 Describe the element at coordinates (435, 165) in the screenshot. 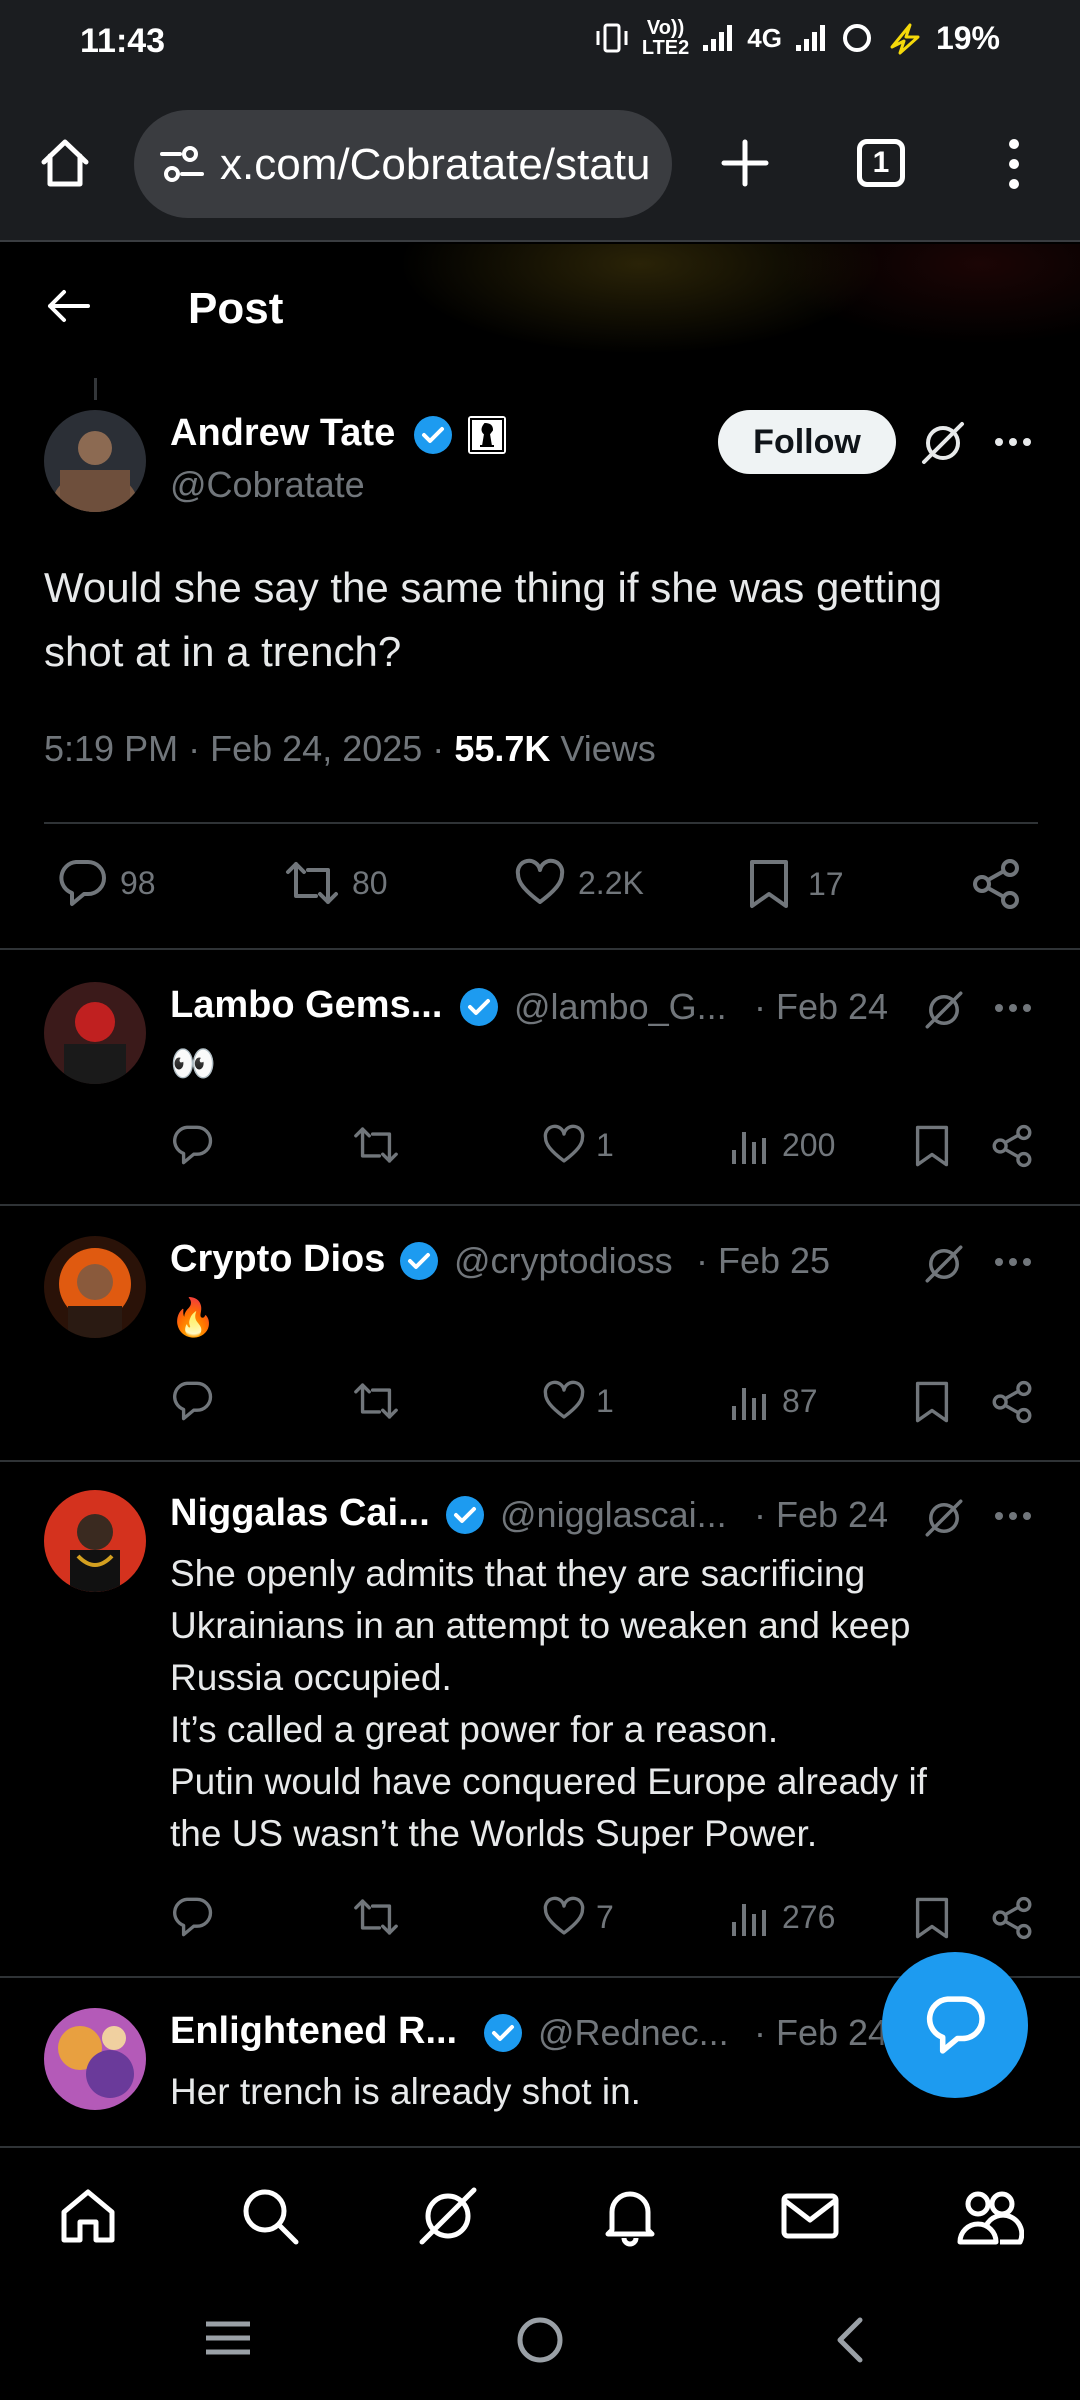

I see `url-text: x.com/Cobratate/statu` at that location.